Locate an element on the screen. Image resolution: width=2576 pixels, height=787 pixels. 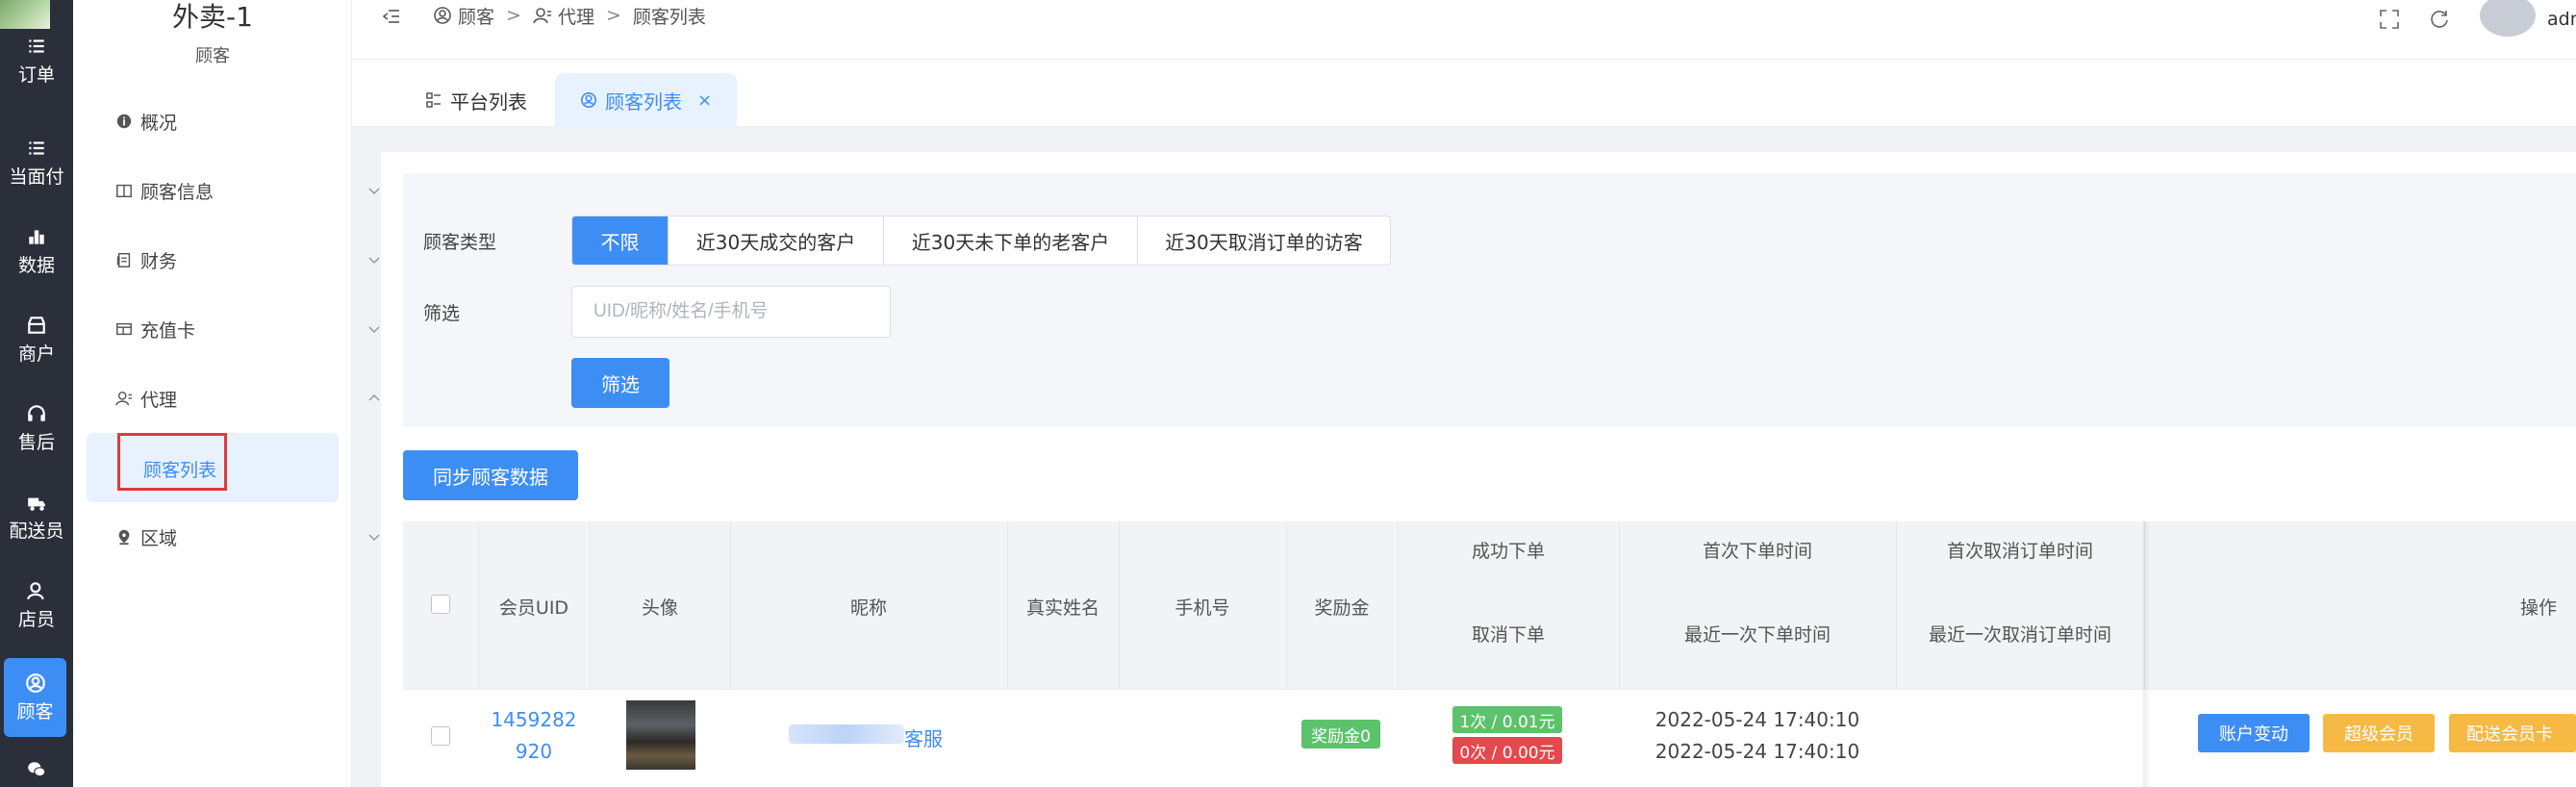
breadcrumb: 顾客 > 代理 > 顾客列表 is located at coordinates (569, 16).